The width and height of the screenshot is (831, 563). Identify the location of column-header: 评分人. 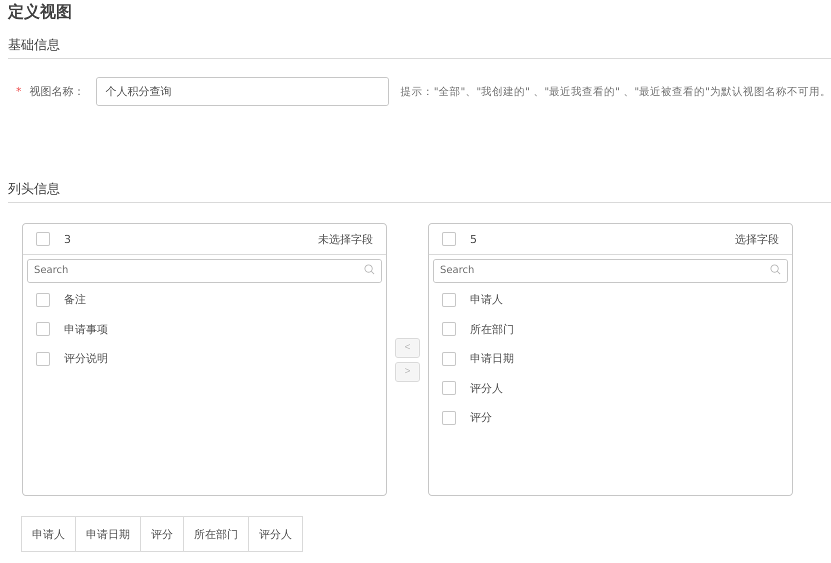
(275, 534).